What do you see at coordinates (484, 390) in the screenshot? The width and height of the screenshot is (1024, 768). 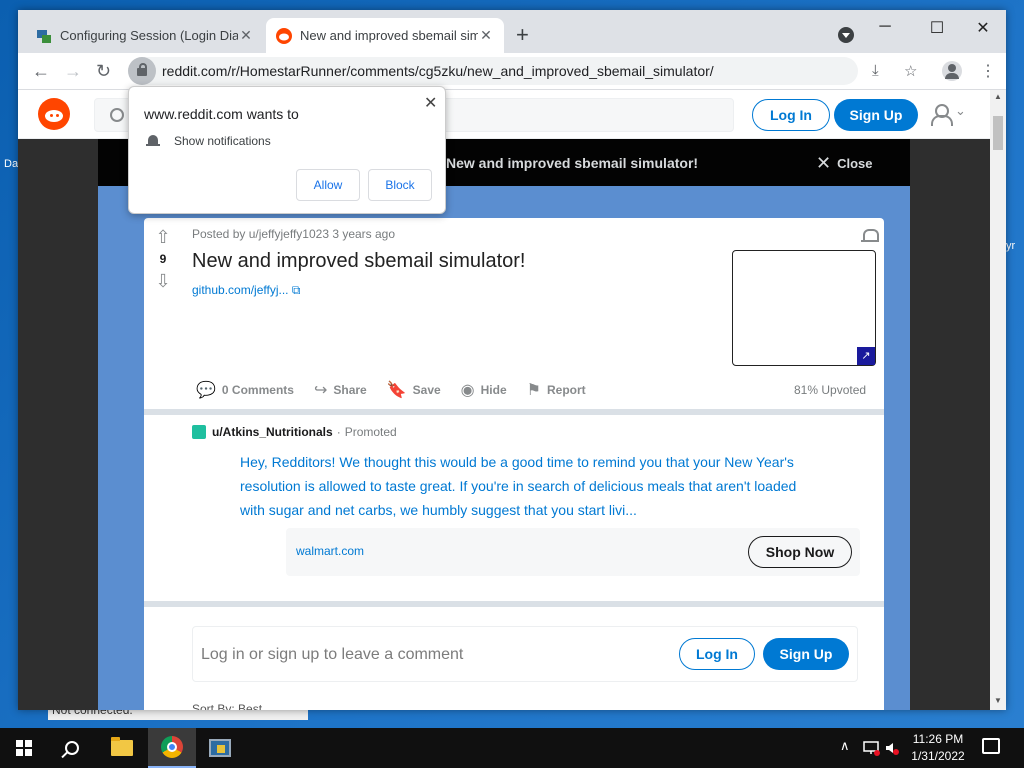 I see `hide-button: ◉ Hide` at bounding box center [484, 390].